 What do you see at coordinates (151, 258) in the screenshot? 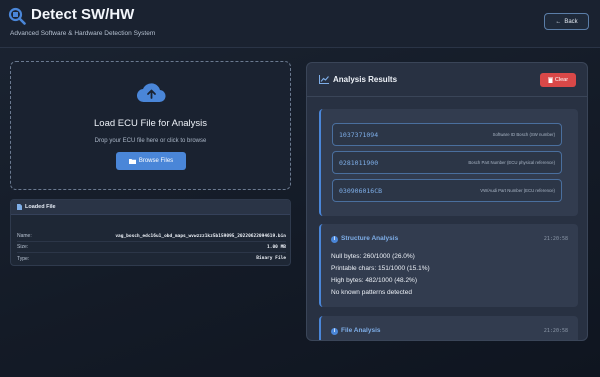
I see `file-type-row: Type: Binary File` at bounding box center [151, 258].